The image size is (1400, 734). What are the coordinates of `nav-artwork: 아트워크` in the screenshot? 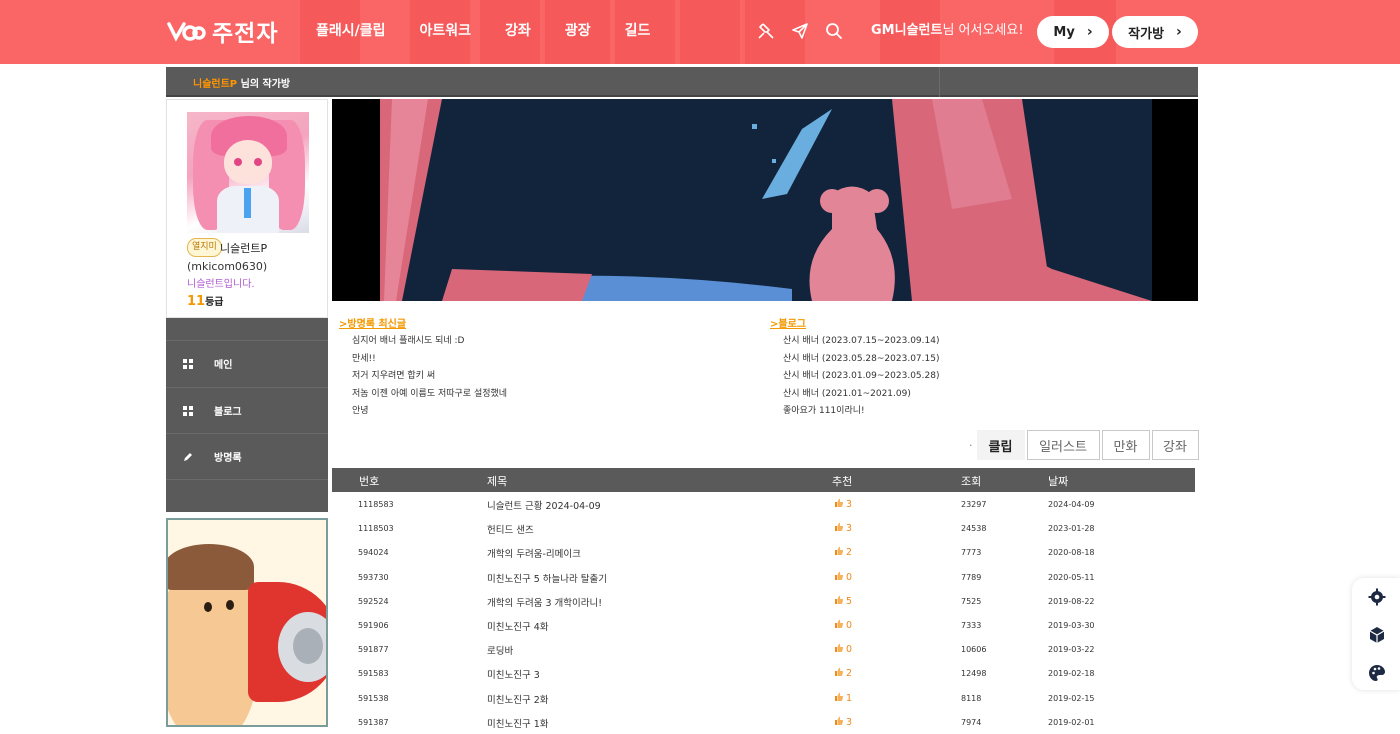 It's located at (446, 31).